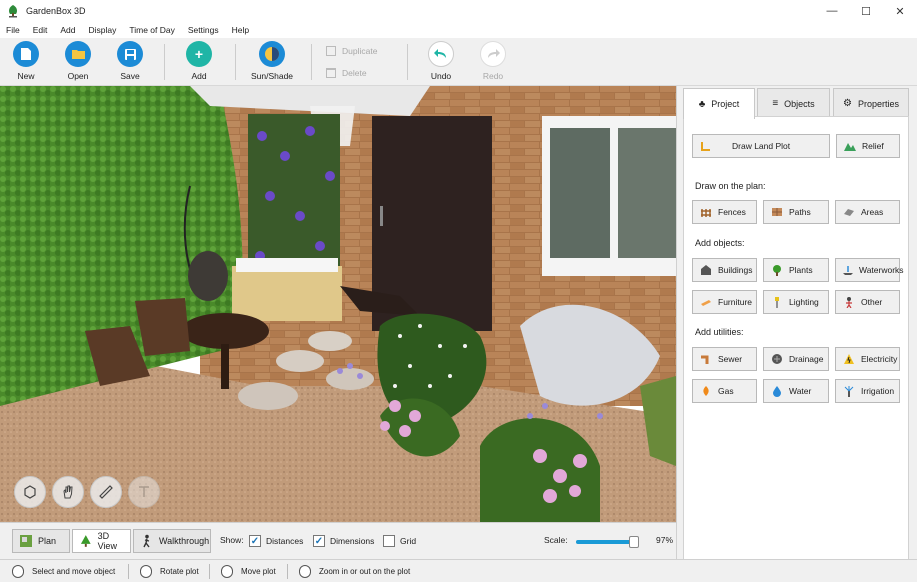  I want to click on land-plot-icon, so click(706, 146).